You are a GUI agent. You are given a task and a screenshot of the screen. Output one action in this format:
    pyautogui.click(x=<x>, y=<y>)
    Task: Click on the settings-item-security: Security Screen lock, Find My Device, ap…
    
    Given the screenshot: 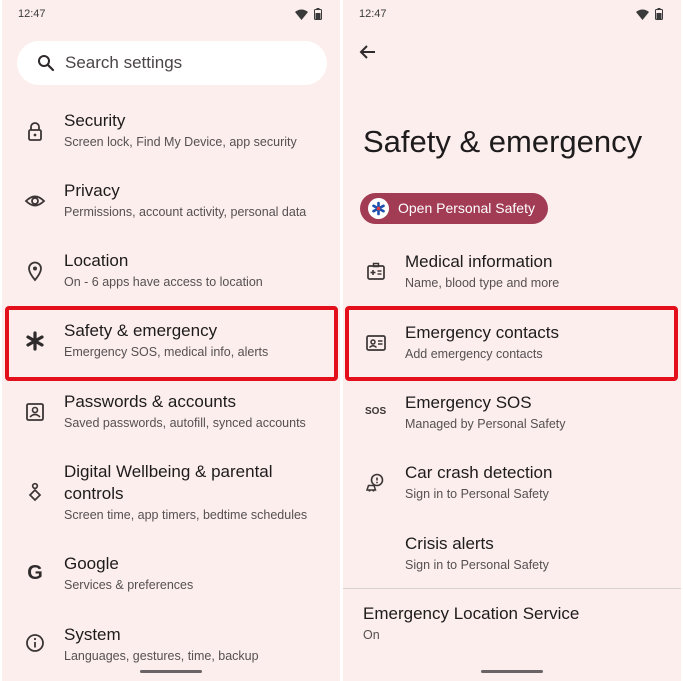 What is the action you would take?
    pyautogui.click(x=171, y=138)
    